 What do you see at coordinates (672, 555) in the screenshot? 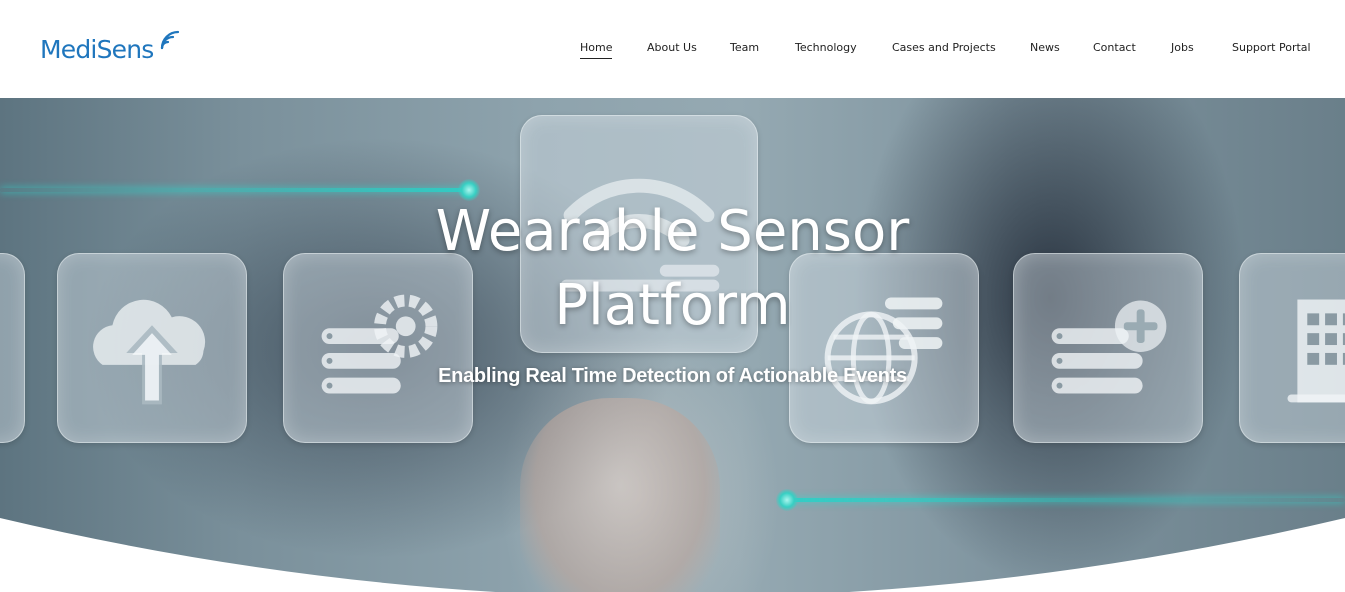
I see `hero-bottom-curve` at bounding box center [672, 555].